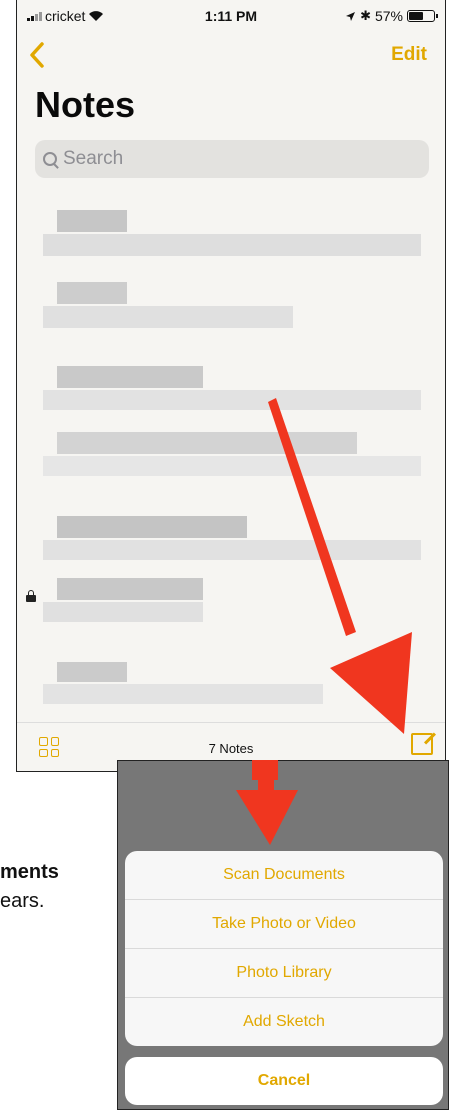 This screenshot has height=1110, width=449. I want to click on battery-percent: 57%, so click(388, 16).